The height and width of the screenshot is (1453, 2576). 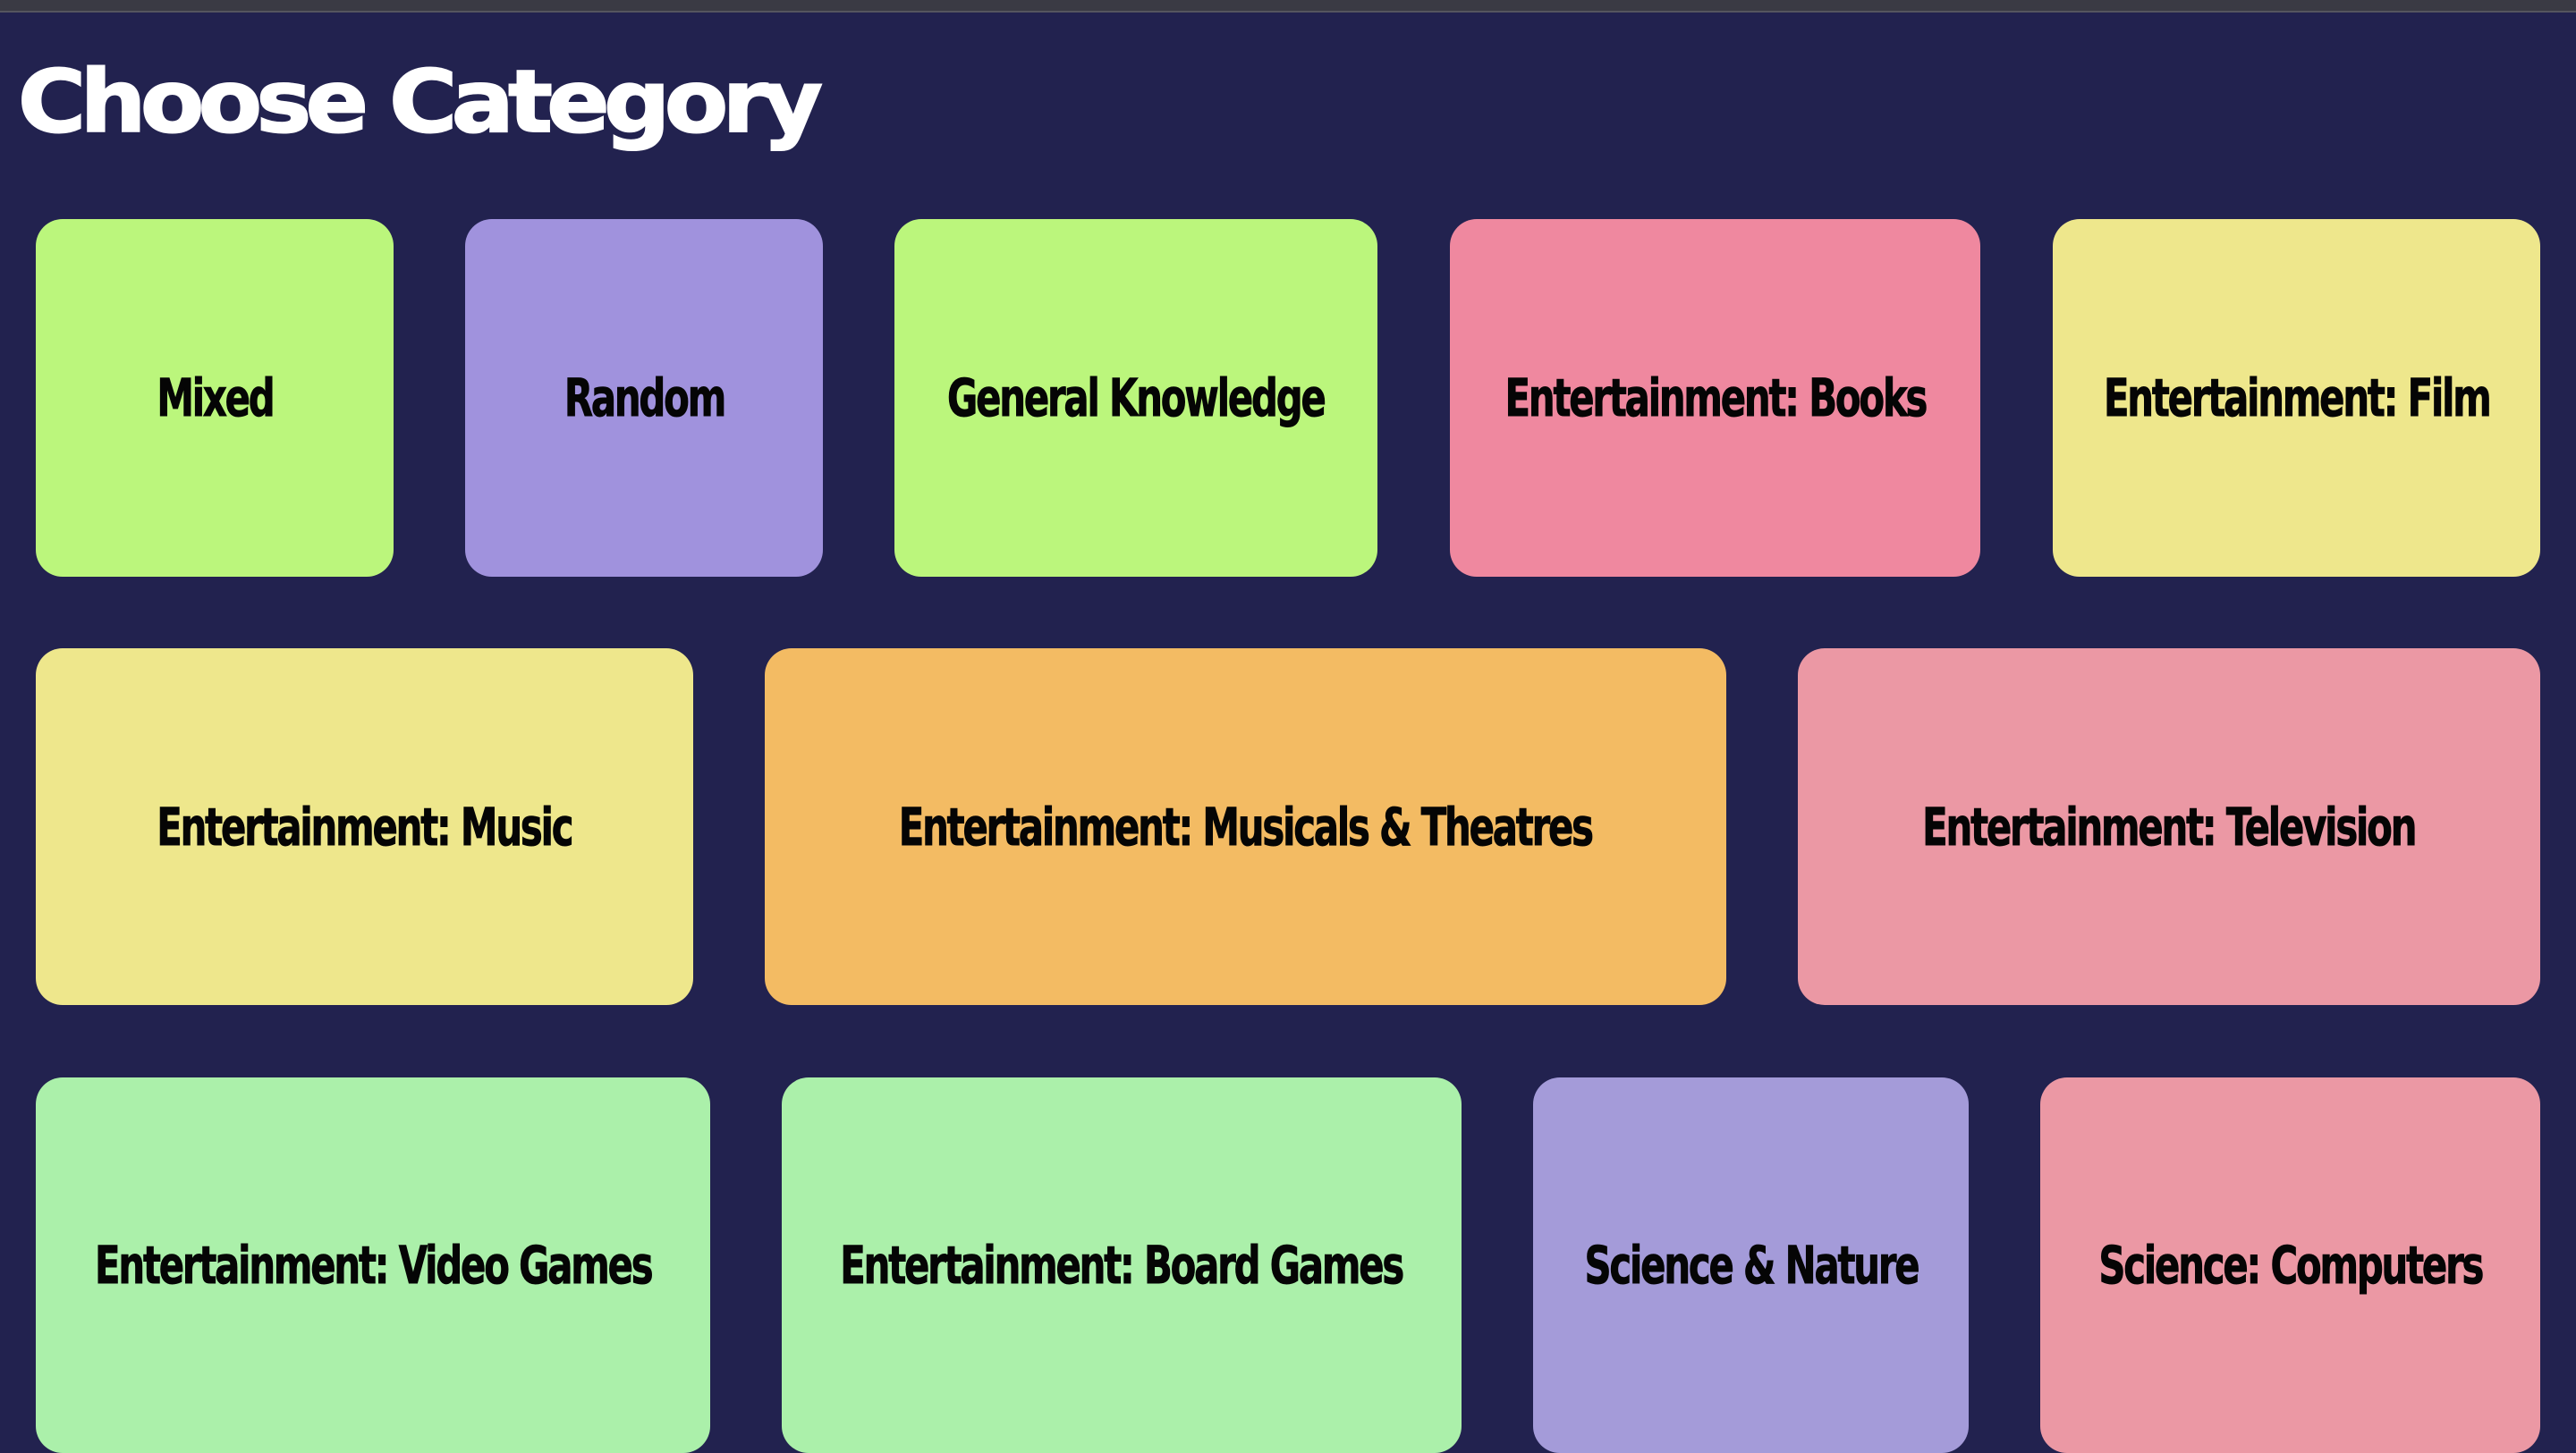 I want to click on category-card-entertainment-video-games: Entertainment: Video Games, so click(x=373, y=1265).